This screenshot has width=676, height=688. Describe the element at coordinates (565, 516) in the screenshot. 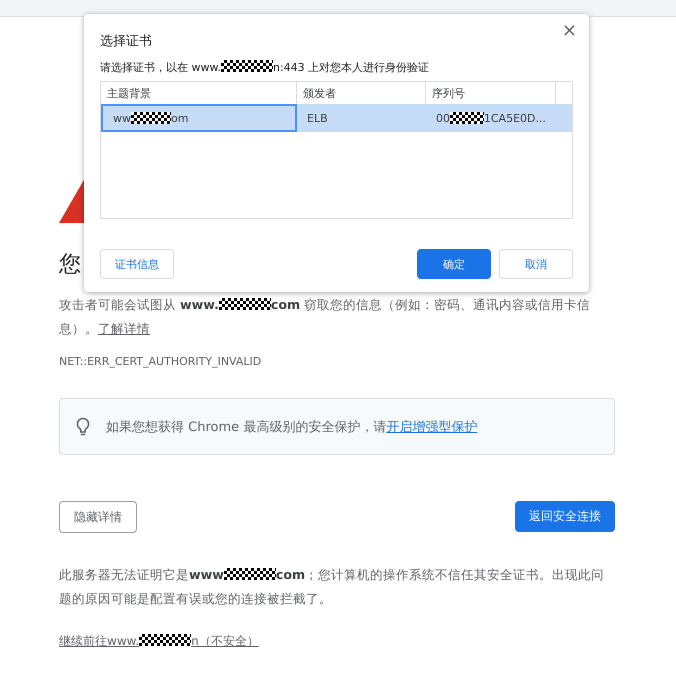

I see `back-to-safety-button: 返回安全连接` at that location.